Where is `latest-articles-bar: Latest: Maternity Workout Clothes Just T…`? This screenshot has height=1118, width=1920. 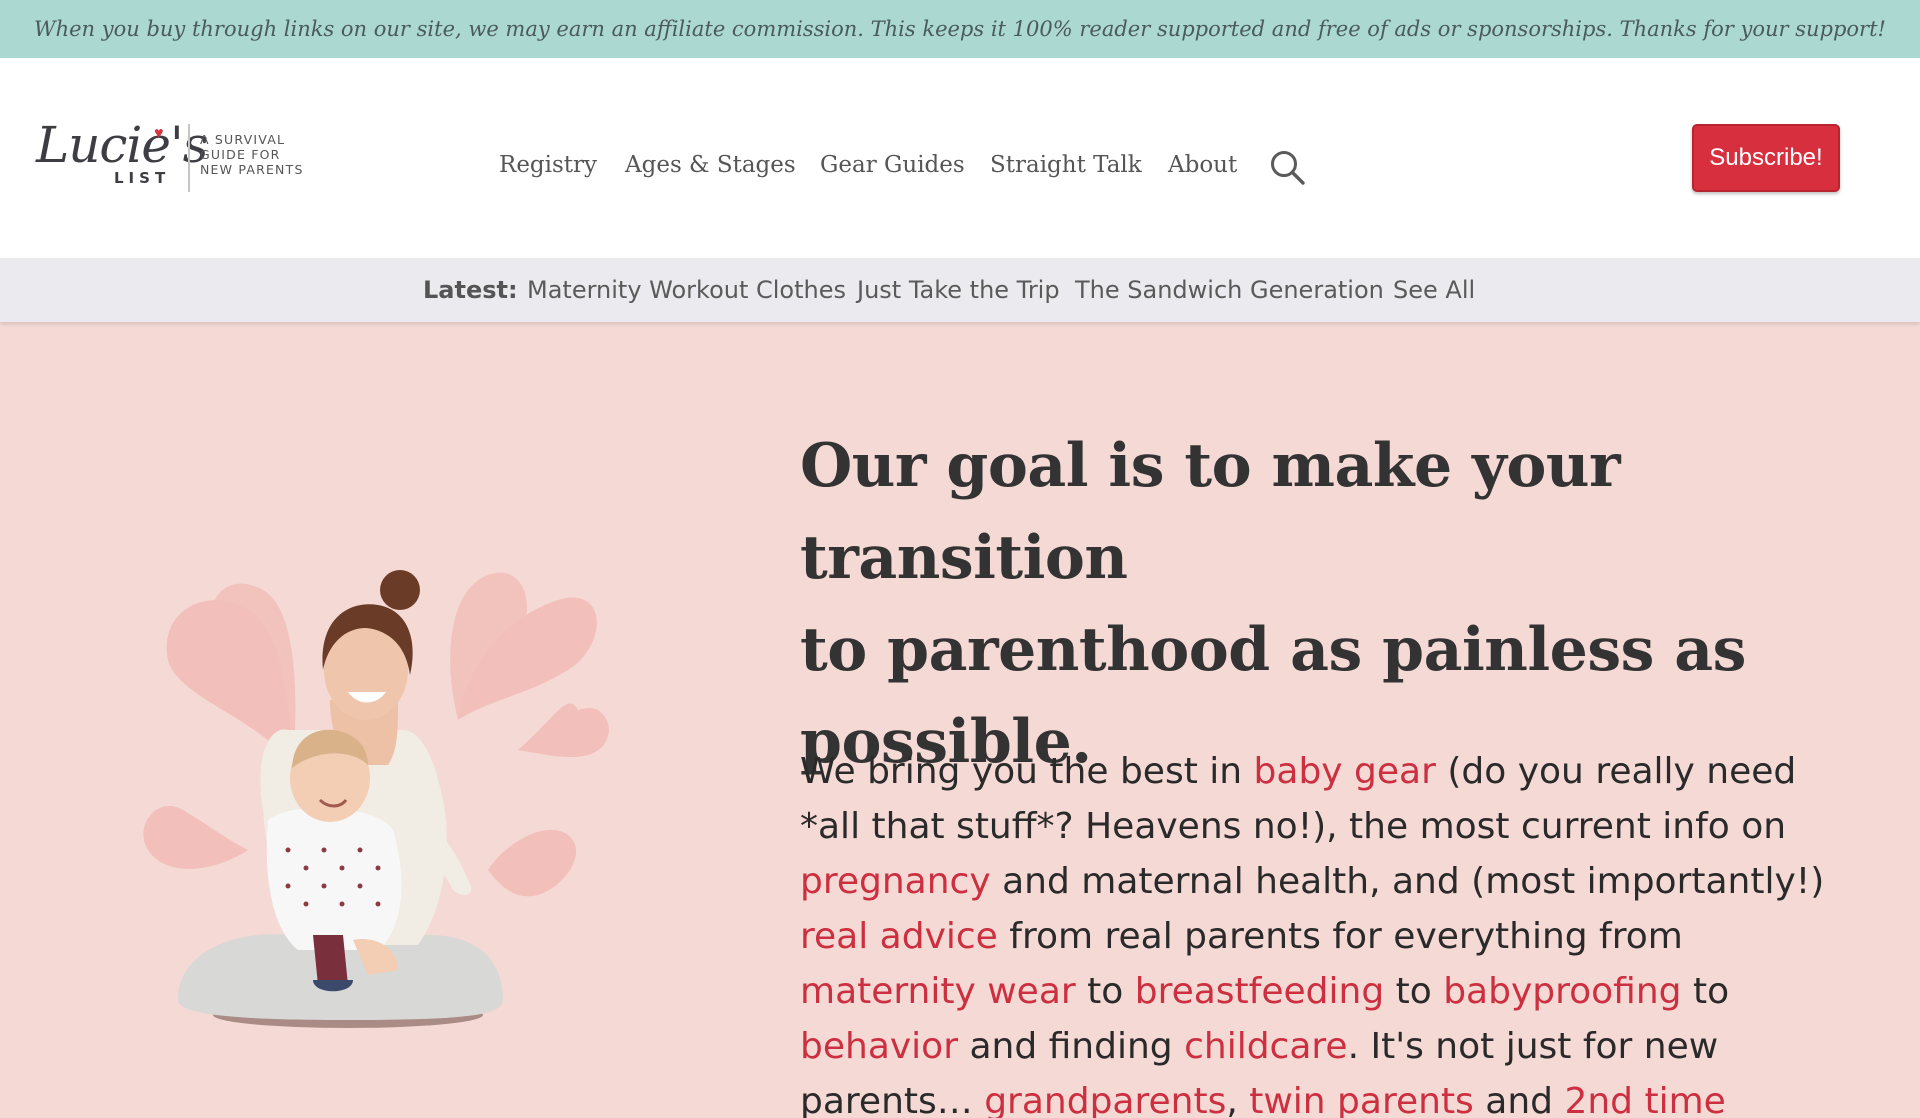
latest-articles-bar: Latest: Maternity Workout Clothes Just T… is located at coordinates (960, 290).